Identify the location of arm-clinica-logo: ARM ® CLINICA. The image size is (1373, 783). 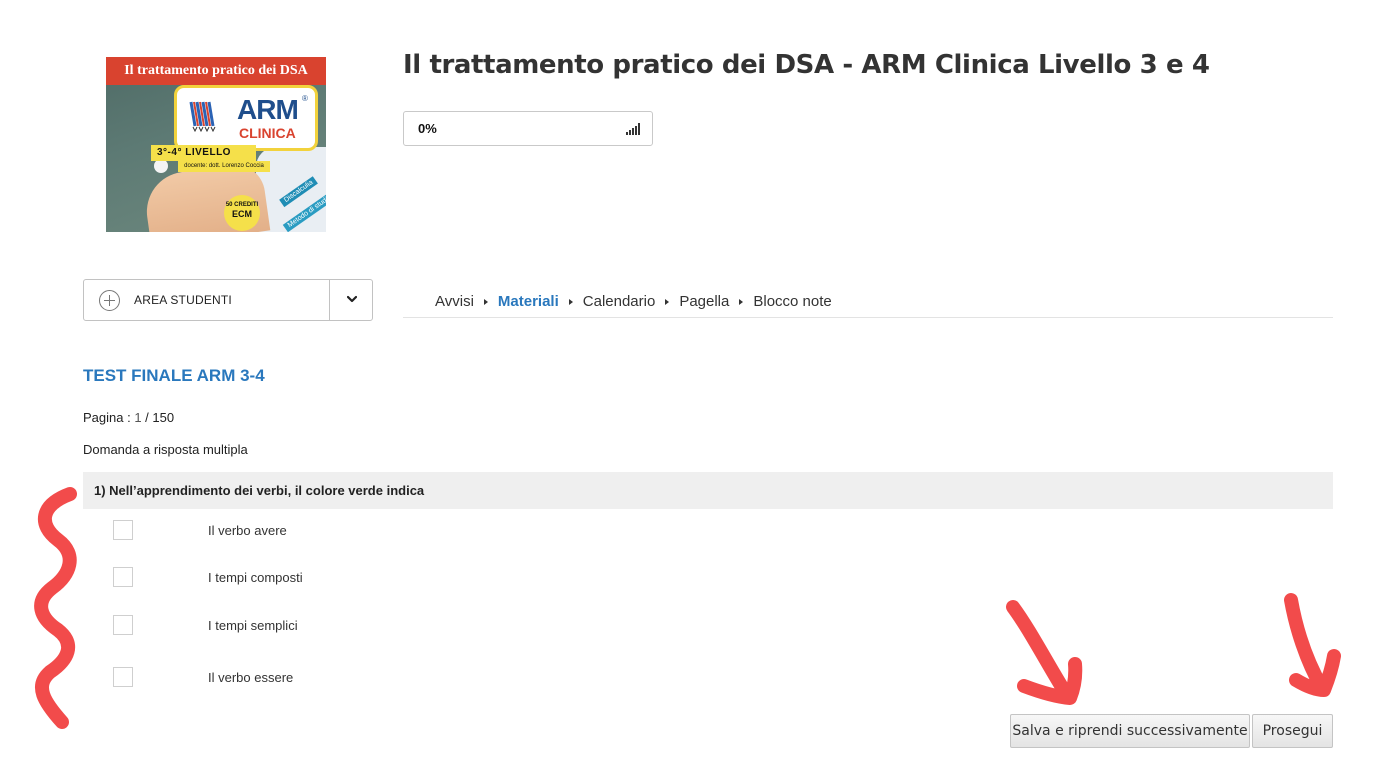
(246, 118).